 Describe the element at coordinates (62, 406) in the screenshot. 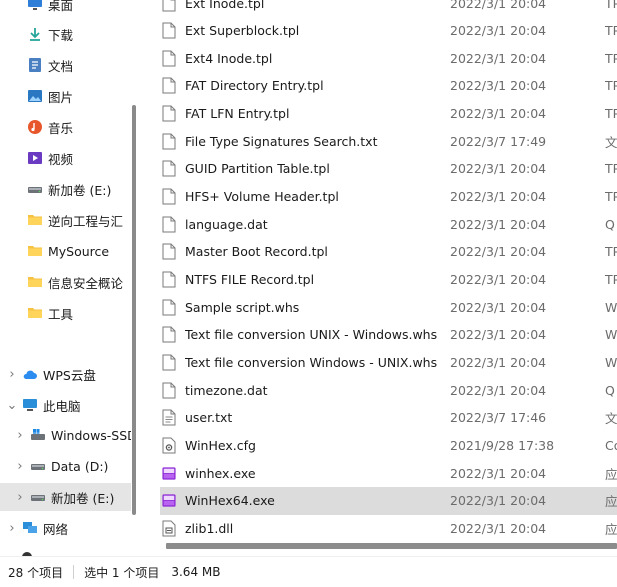

I see `tree-item-label: 此电脑` at that location.